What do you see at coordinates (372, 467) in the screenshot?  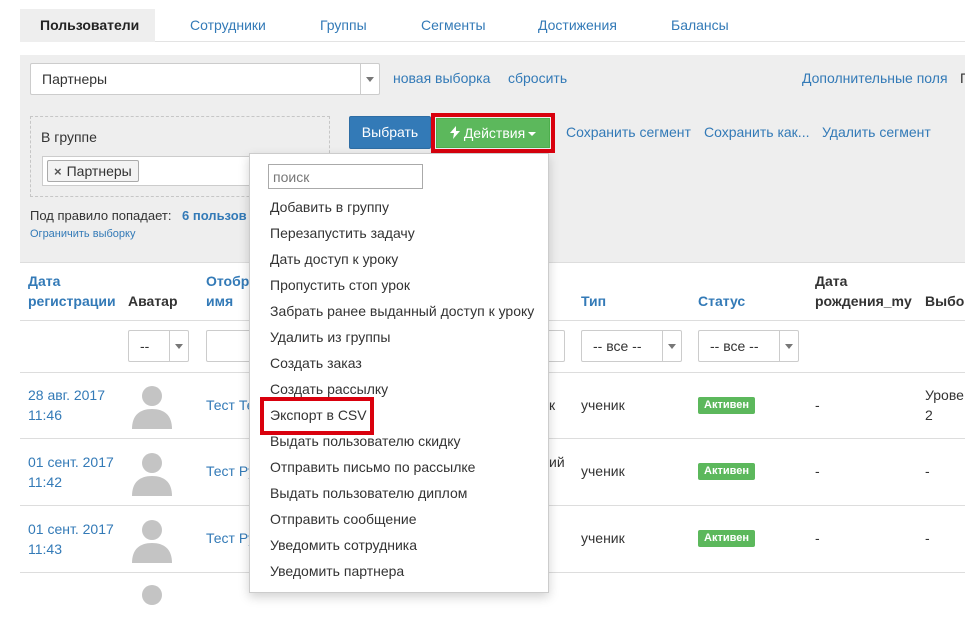 I see `menu-item-send-mailing-letter: Отправить письмо по рассылке` at bounding box center [372, 467].